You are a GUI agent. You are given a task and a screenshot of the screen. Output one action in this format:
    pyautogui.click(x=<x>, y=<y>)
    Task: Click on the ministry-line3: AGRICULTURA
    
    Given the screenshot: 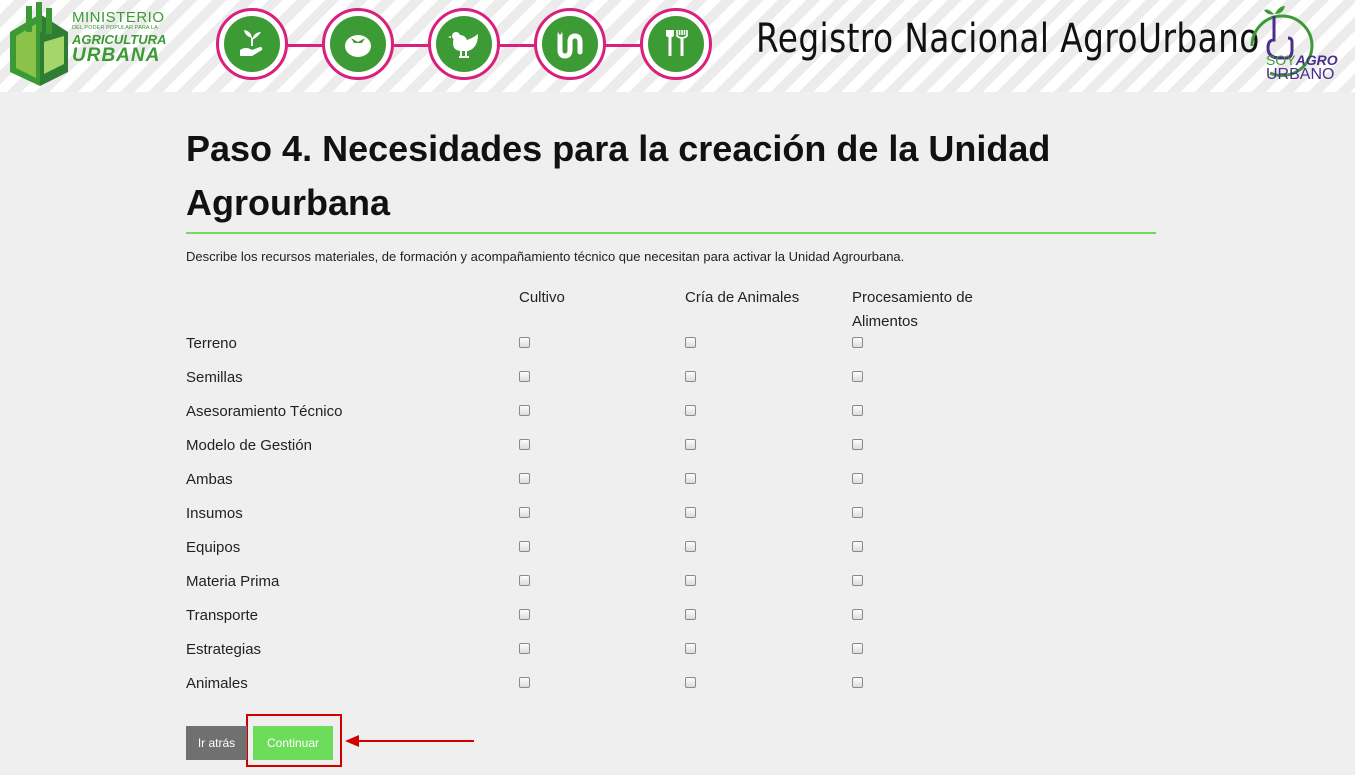 What is the action you would take?
    pyautogui.click(x=119, y=39)
    